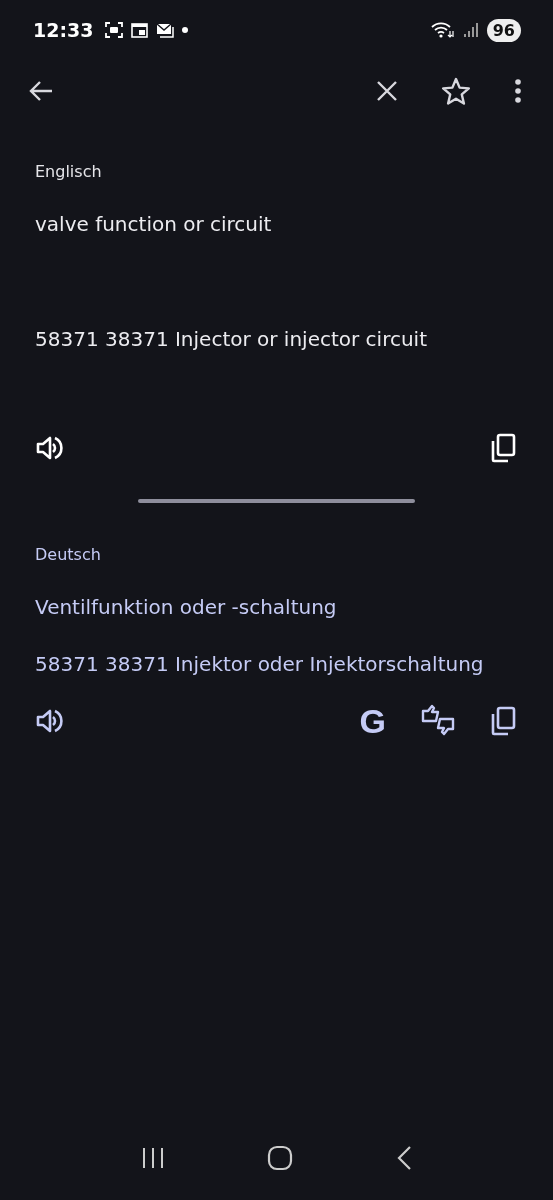 This screenshot has height=1200, width=553. Describe the element at coordinates (69, 172) in the screenshot. I see `source-language-label: Englisch` at that location.